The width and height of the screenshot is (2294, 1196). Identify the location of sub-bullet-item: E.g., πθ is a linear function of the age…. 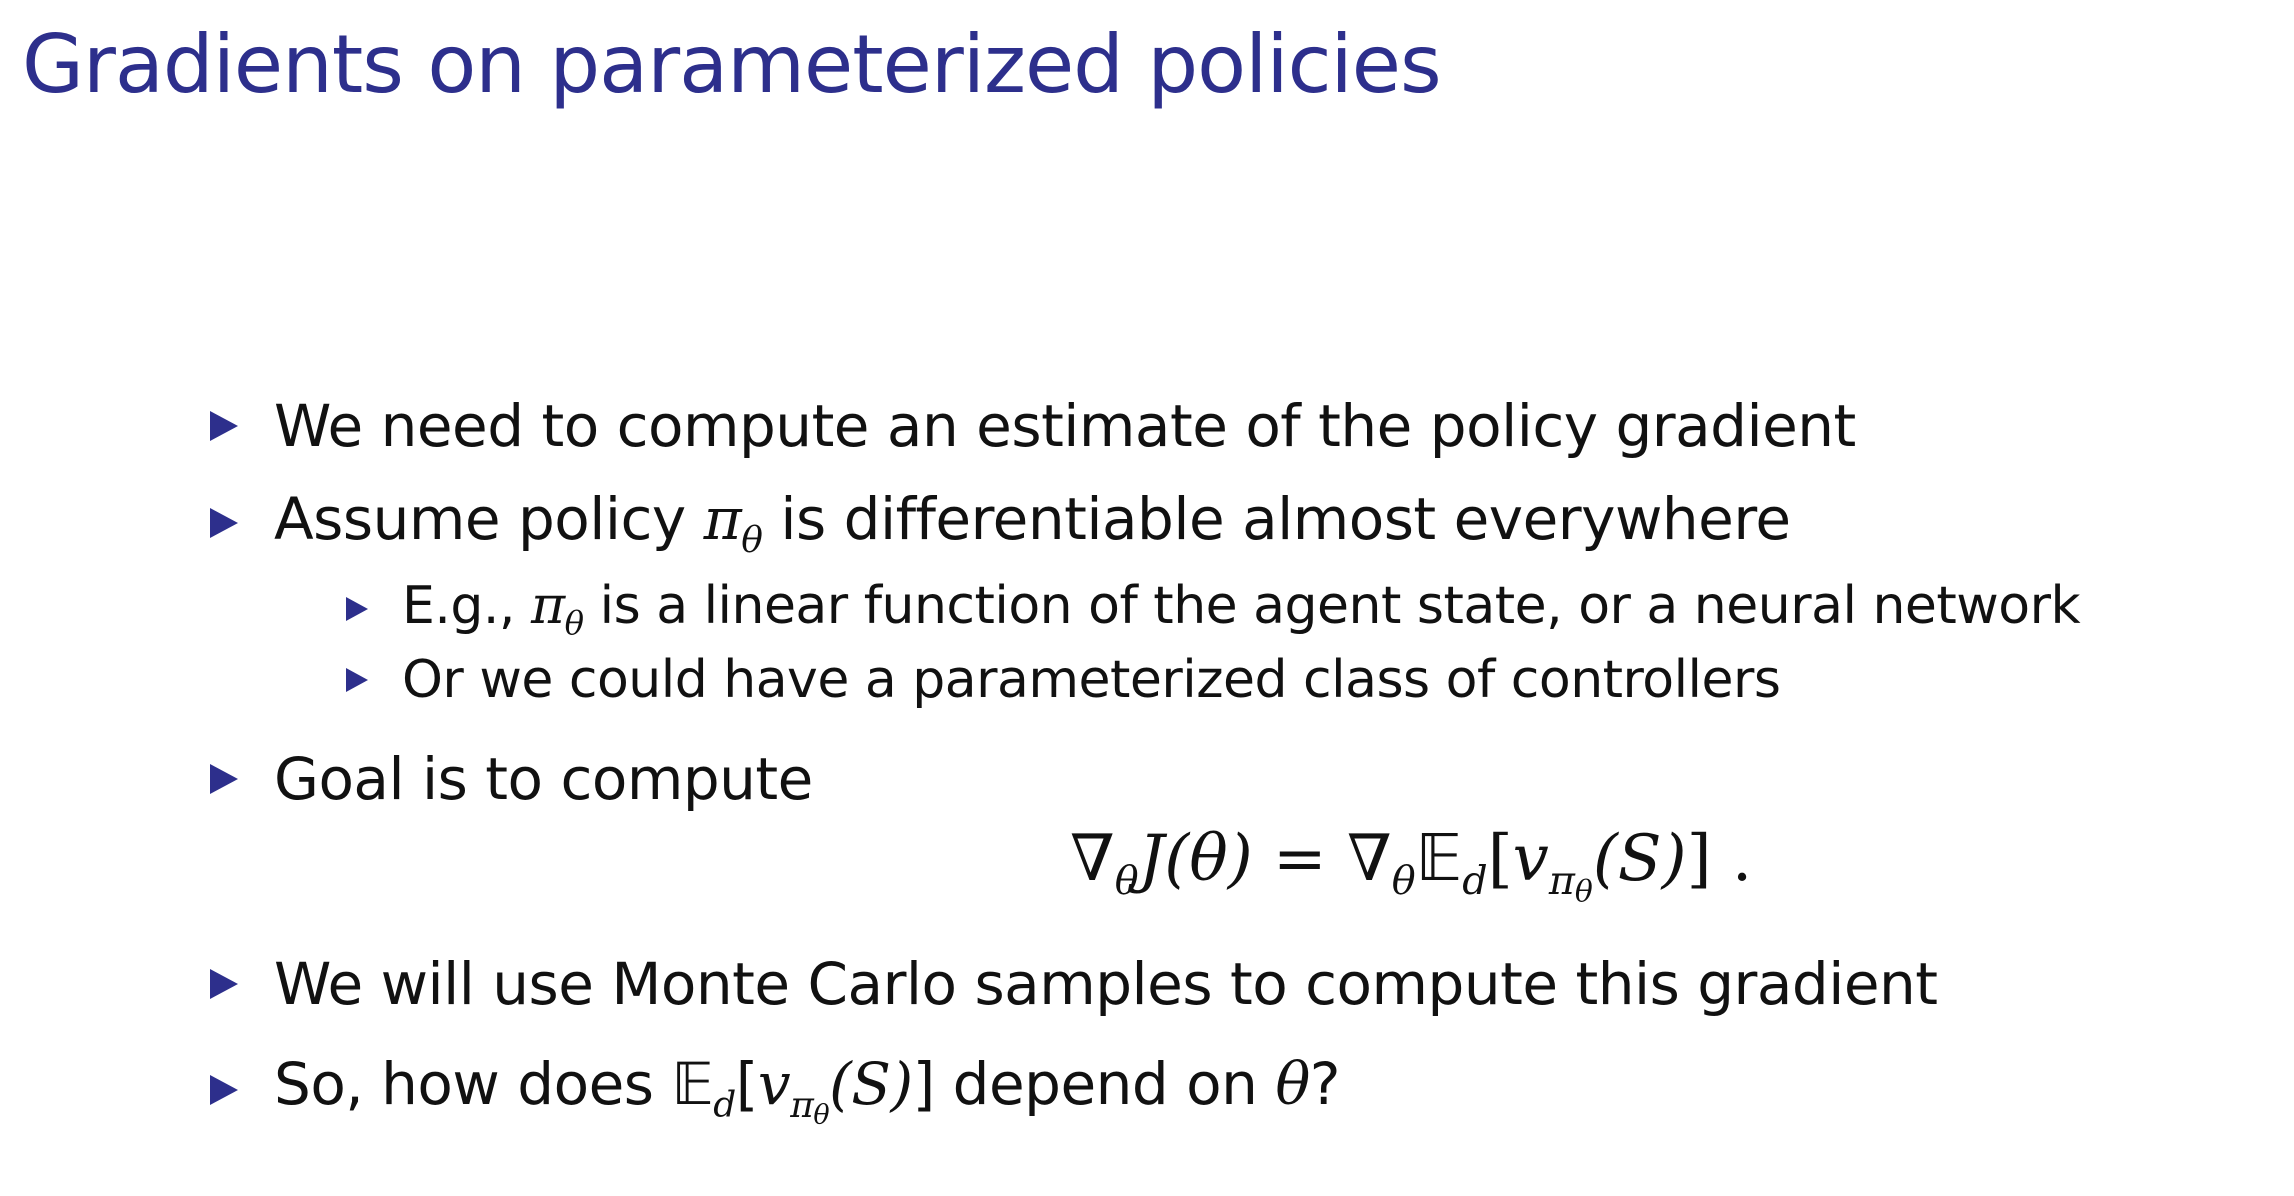
(1213, 609).